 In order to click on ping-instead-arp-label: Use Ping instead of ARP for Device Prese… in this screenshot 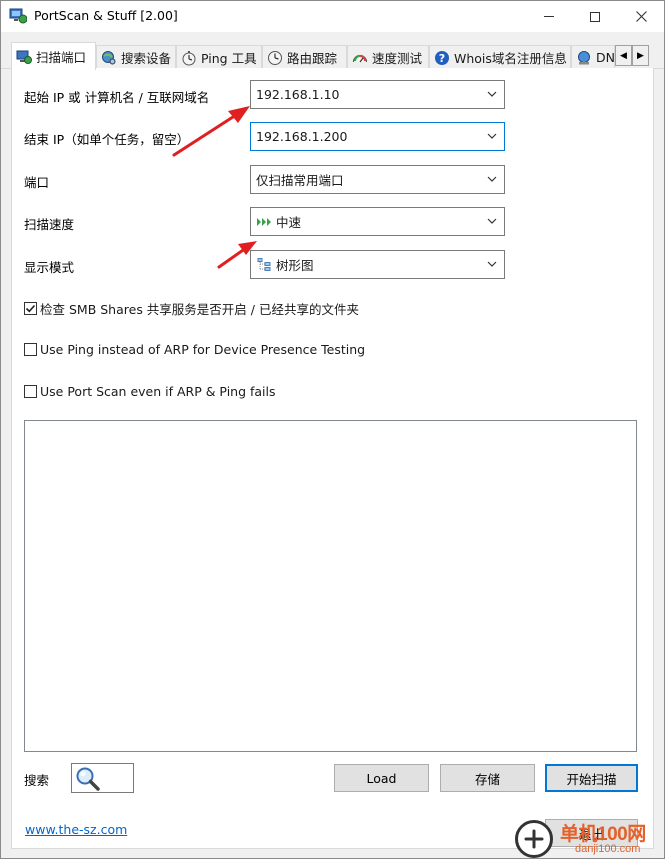, I will do `click(203, 349)`.